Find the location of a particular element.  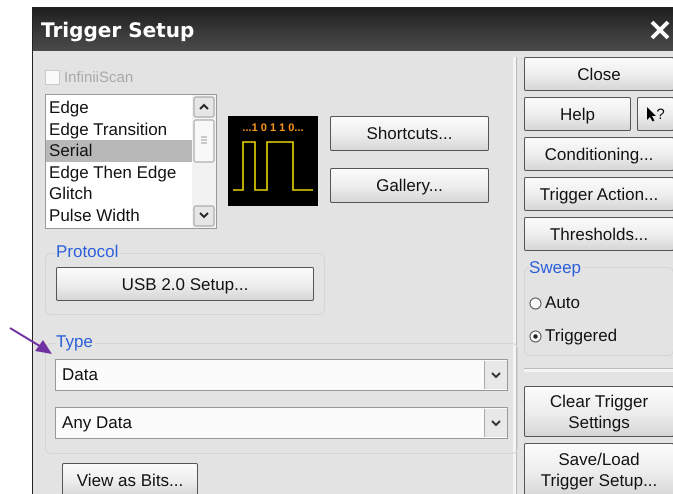

checkbox-label: InfiniiScan is located at coordinates (99, 77).